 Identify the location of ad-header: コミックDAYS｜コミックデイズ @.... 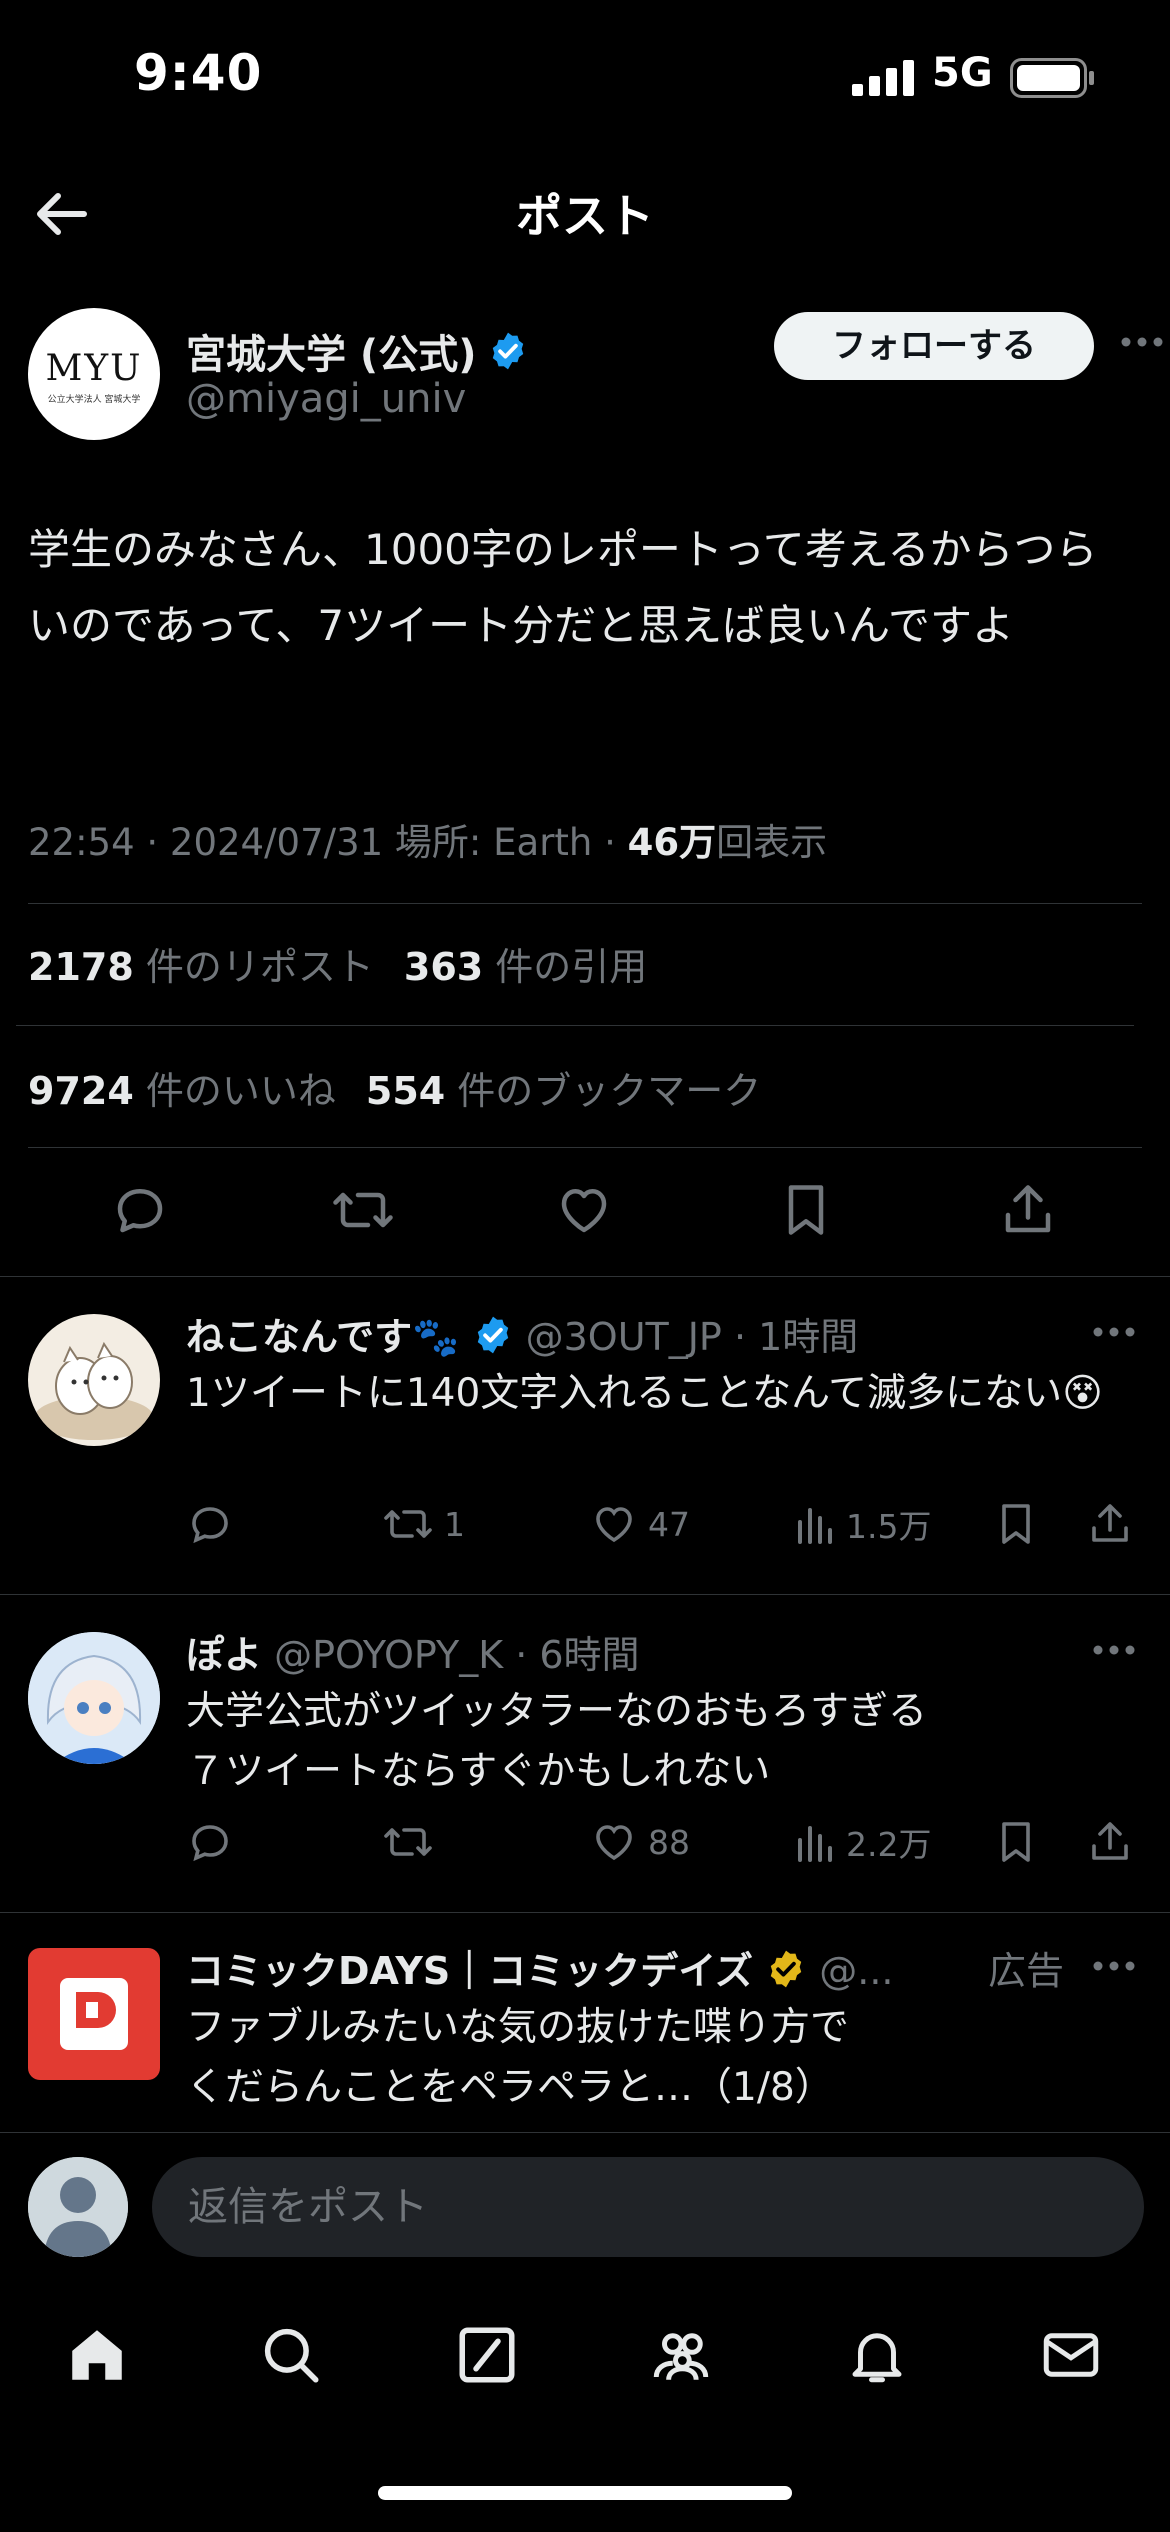
(621, 1967).